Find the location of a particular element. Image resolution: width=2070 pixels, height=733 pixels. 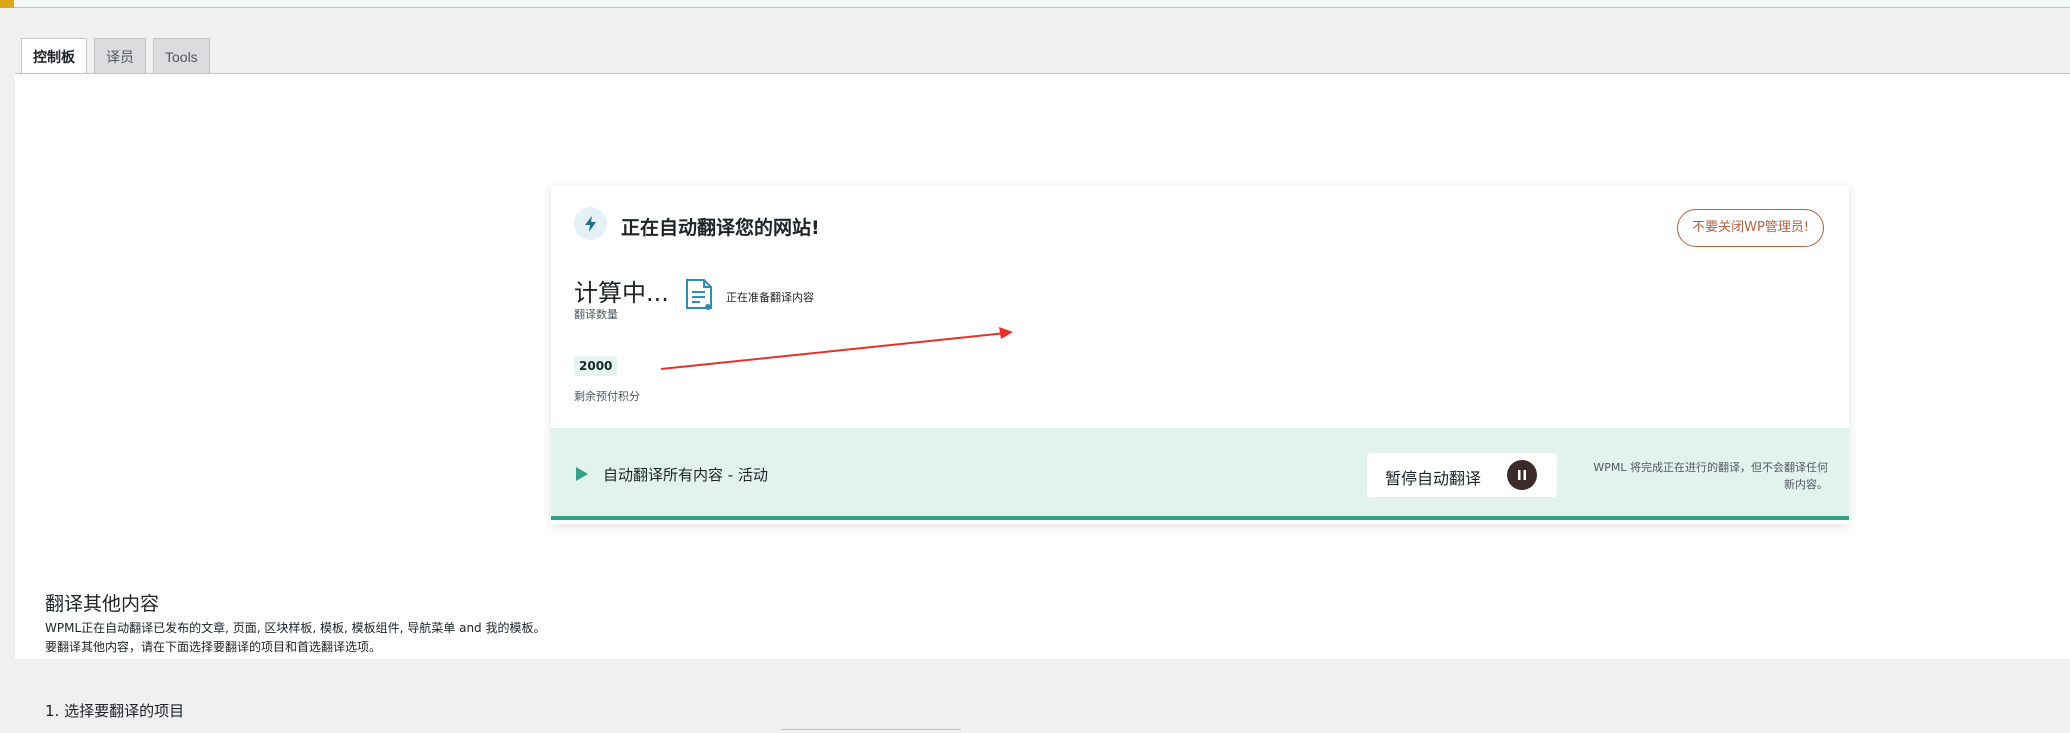

credits-label: 剩余预付积分 is located at coordinates (607, 396).